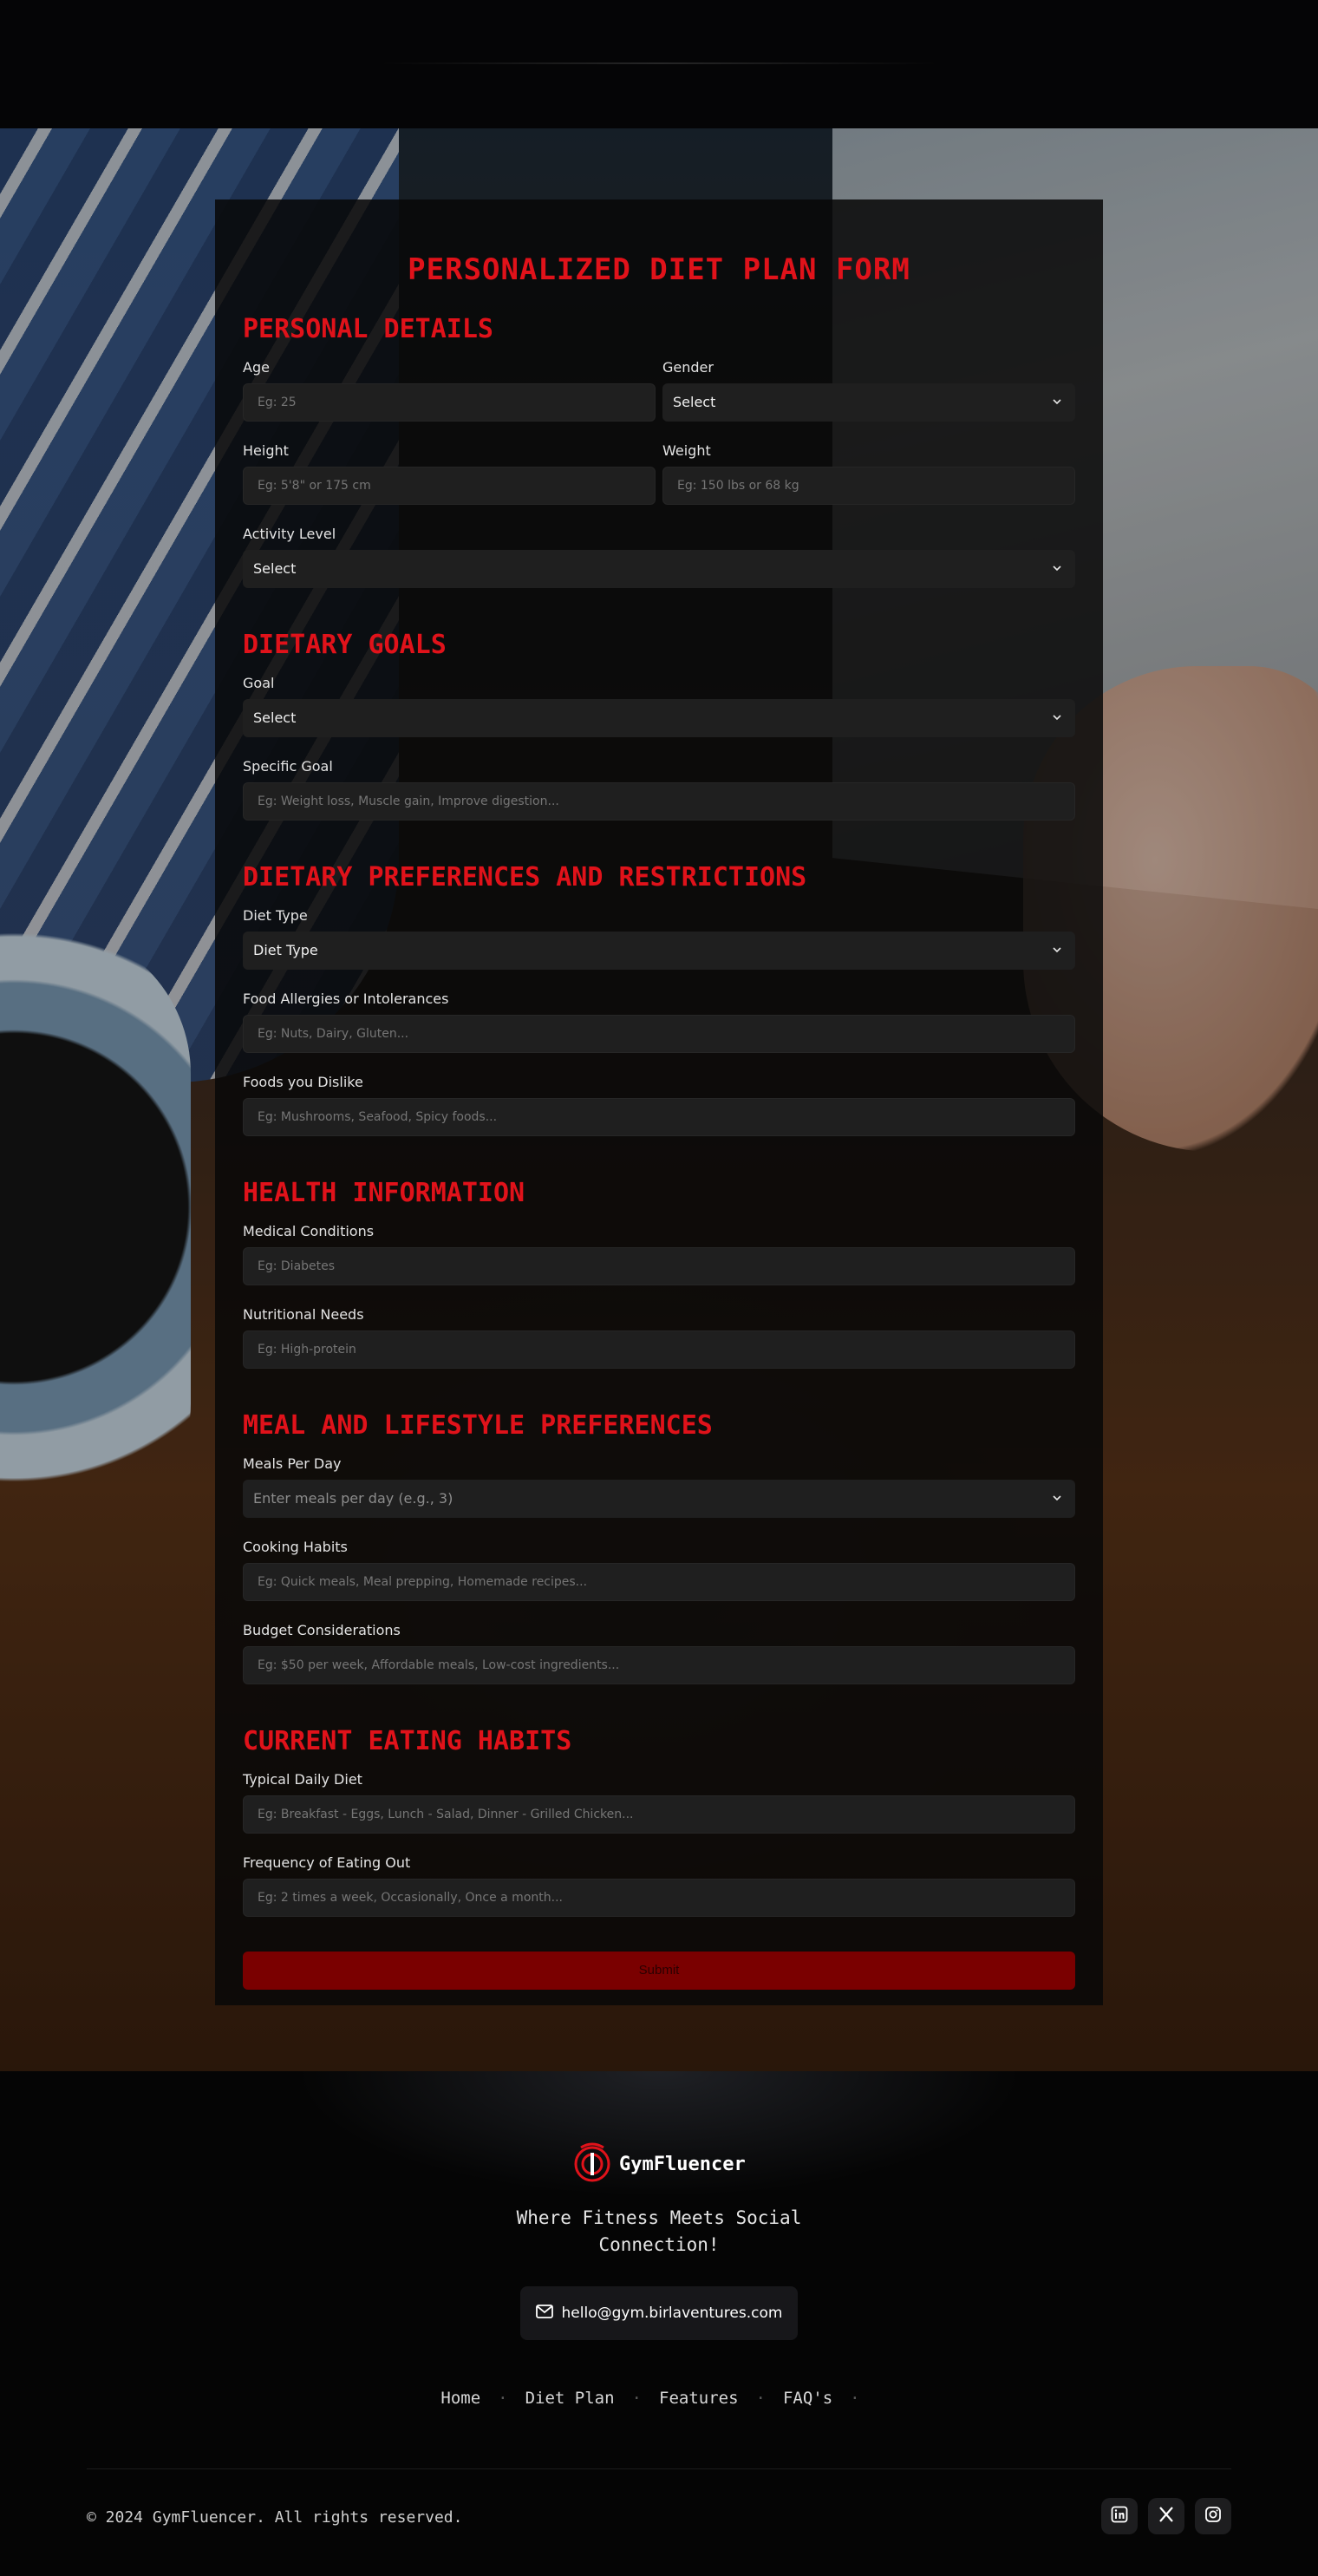 This screenshot has width=1318, height=2576. I want to click on field-age: Age, so click(450, 389).